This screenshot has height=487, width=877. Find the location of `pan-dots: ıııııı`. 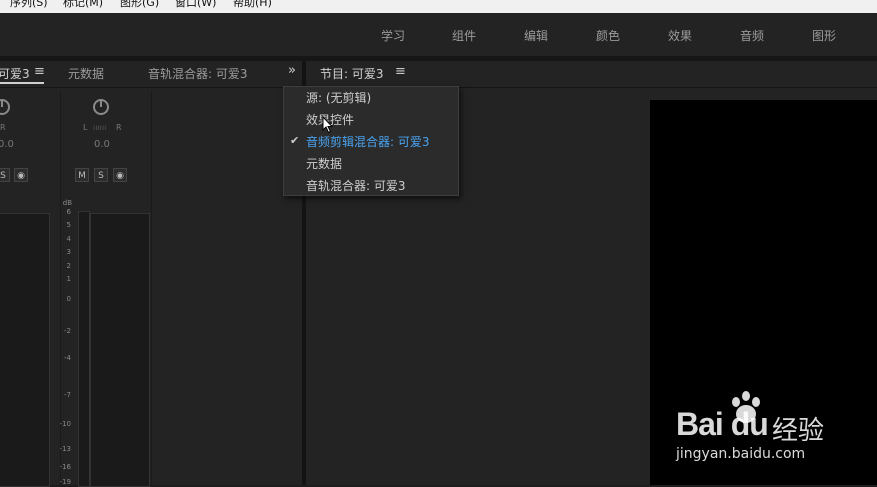

pan-dots: ıııııı is located at coordinates (100, 127).